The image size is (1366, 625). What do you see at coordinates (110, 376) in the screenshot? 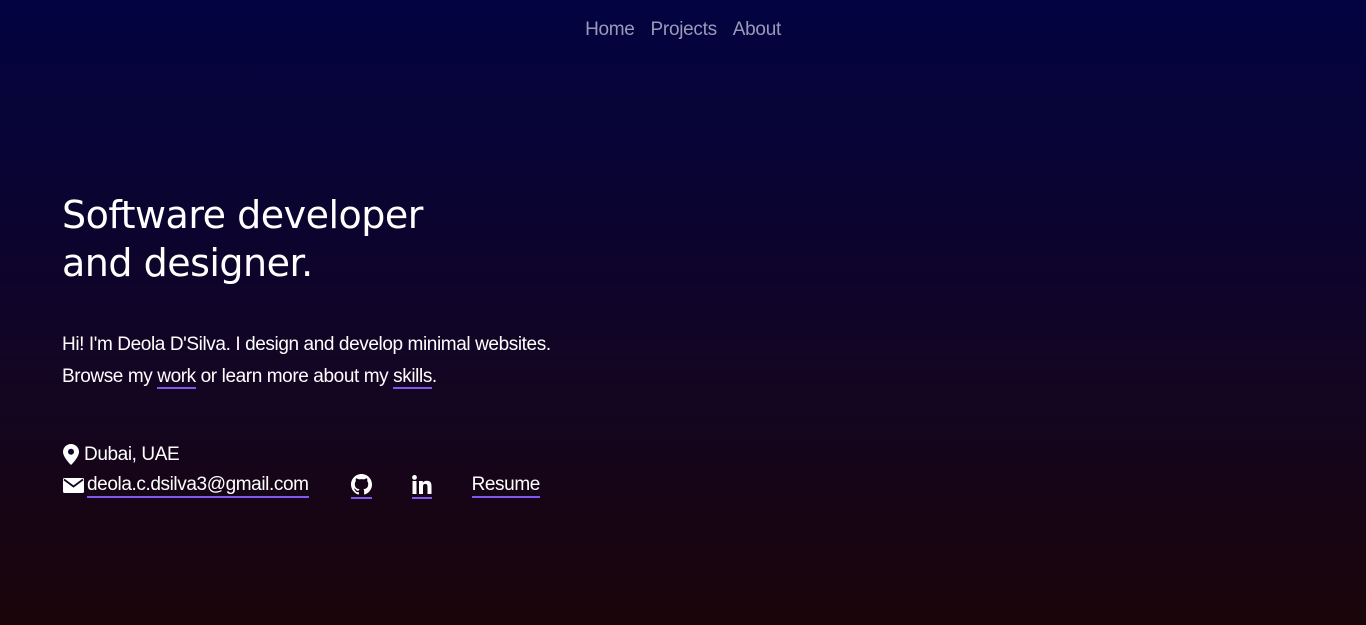
I see `intro-prefix: Browse my` at bounding box center [110, 376].